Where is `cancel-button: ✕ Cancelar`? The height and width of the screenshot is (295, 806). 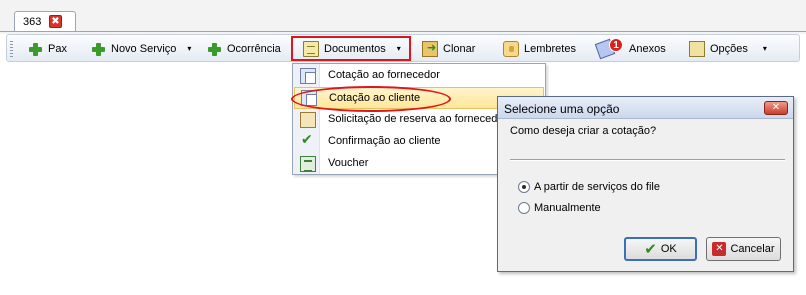 cancel-button: ✕ Cancelar is located at coordinates (743, 249).